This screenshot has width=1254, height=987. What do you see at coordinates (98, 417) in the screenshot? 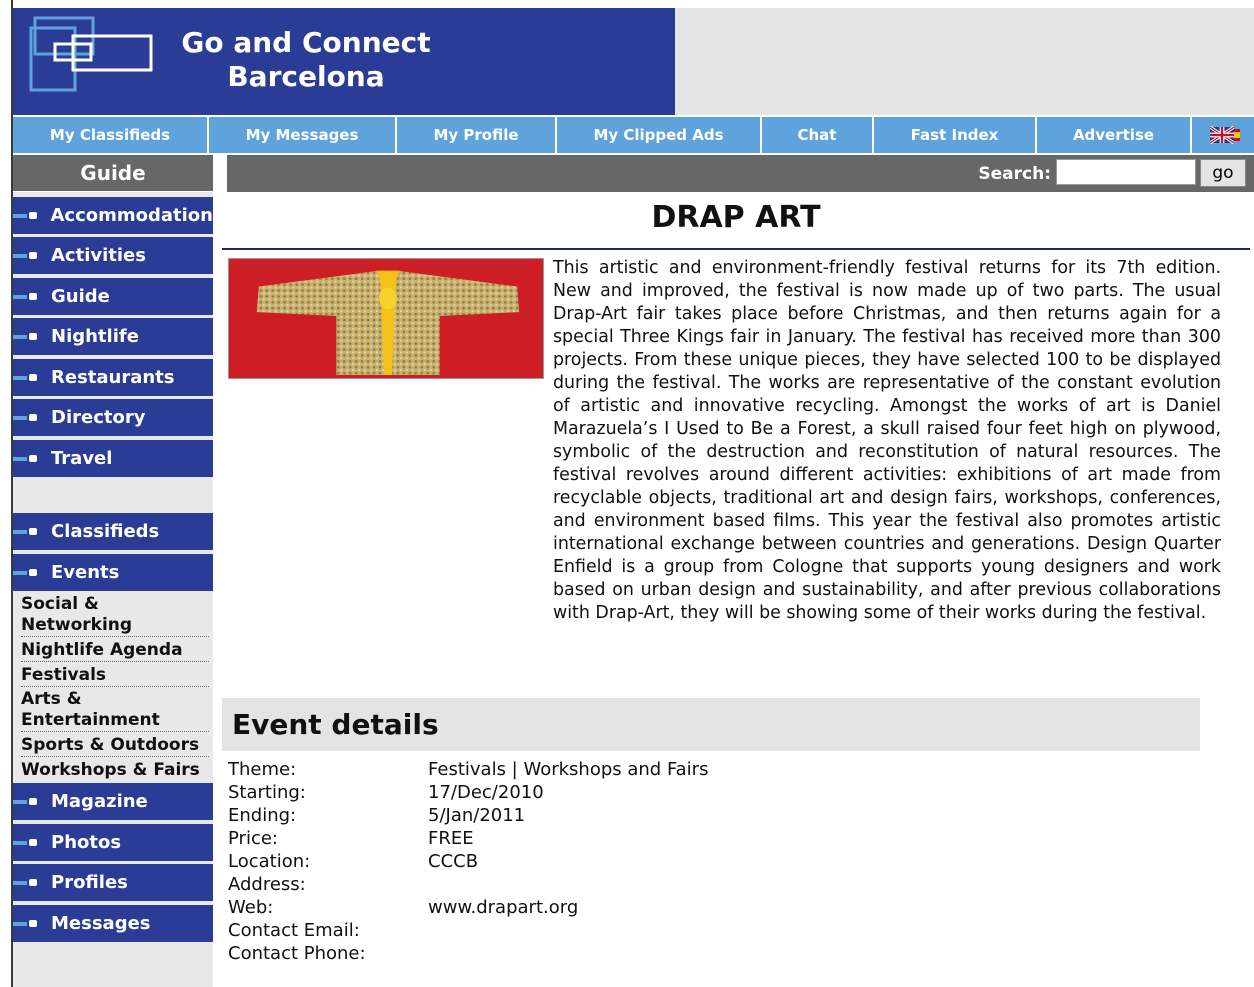
I see `sidebar-item-label: Directory` at bounding box center [98, 417].